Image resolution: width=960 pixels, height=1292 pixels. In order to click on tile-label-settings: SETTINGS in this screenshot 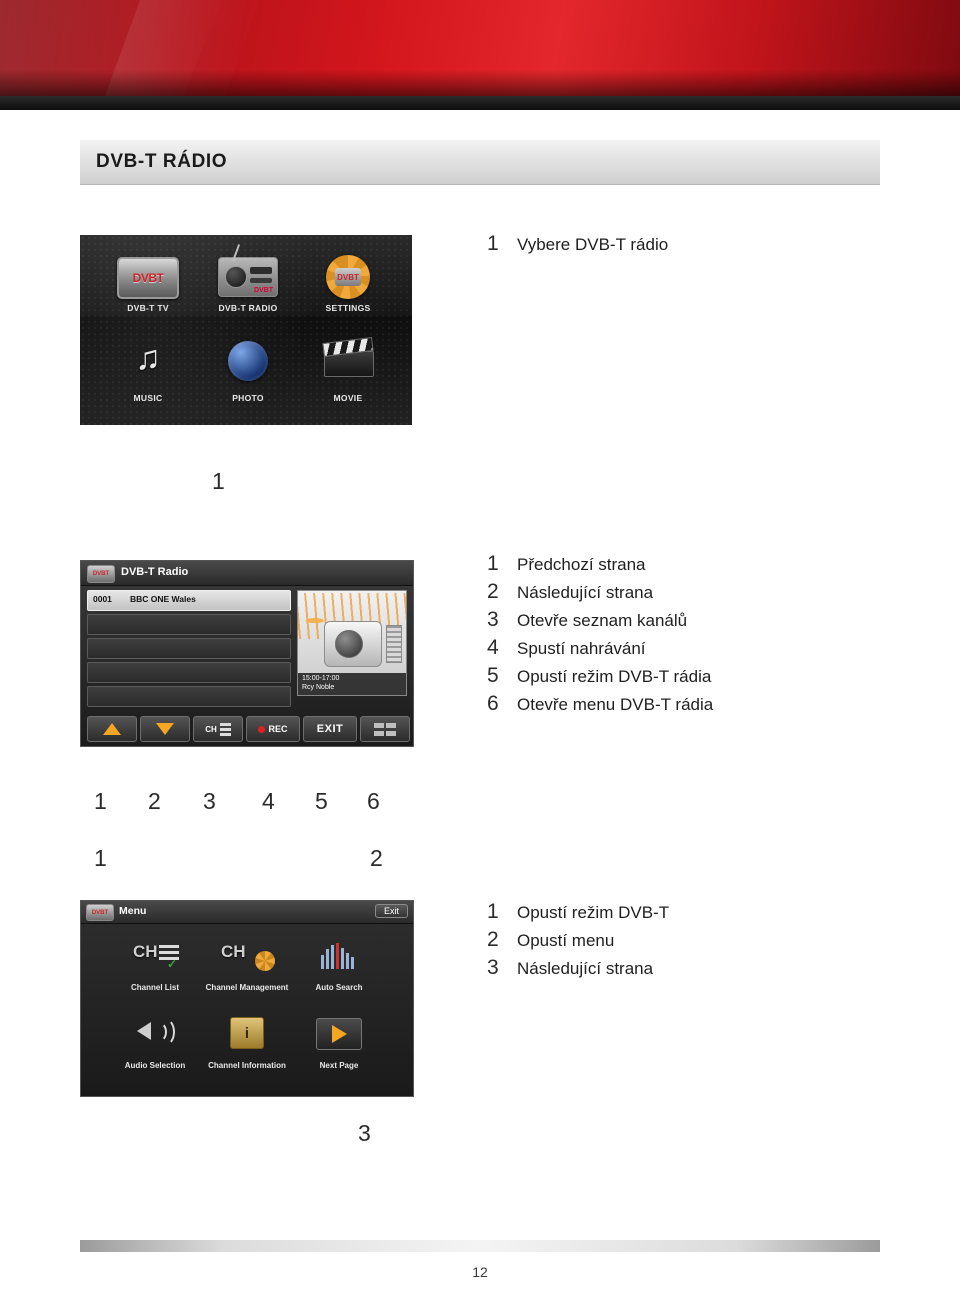, I will do `click(348, 308)`.